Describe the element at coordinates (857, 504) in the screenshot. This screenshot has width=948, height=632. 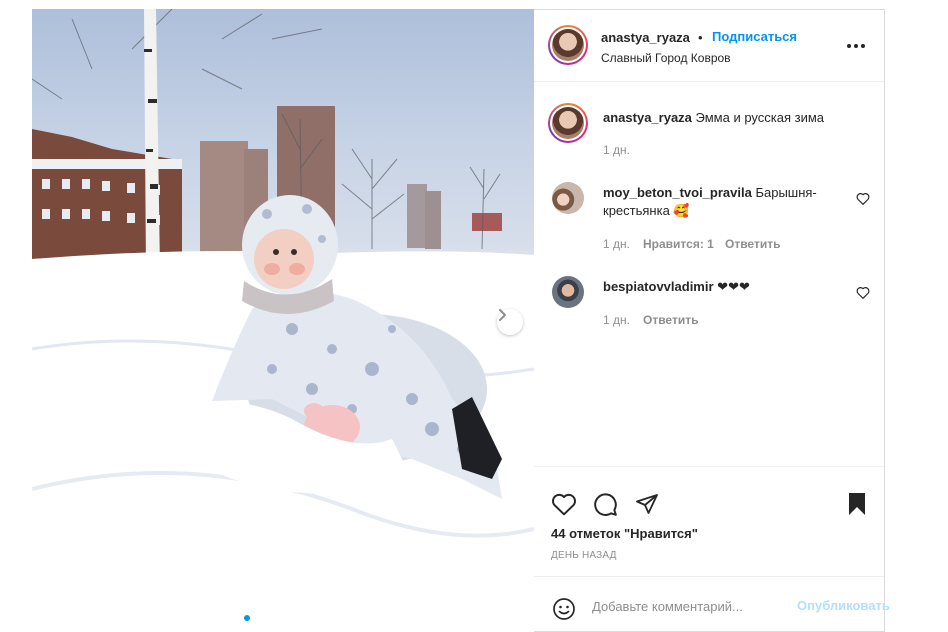
I see `save-bookmark-icon` at that location.